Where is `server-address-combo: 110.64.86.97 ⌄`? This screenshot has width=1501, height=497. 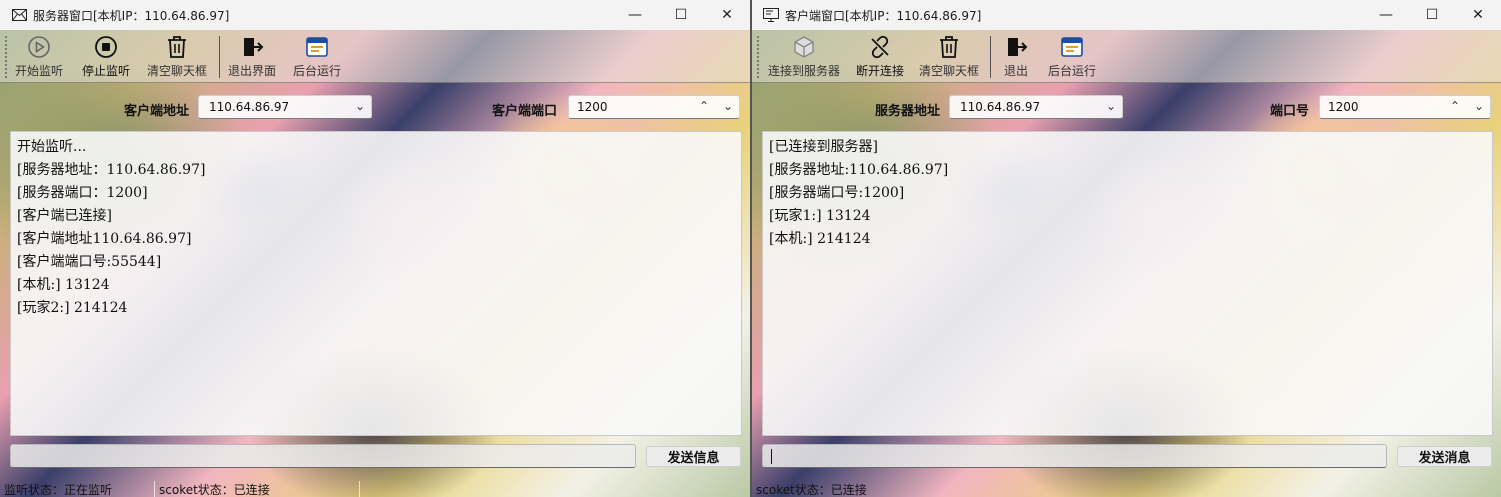 server-address-combo: 110.64.86.97 ⌄ is located at coordinates (1036, 107).